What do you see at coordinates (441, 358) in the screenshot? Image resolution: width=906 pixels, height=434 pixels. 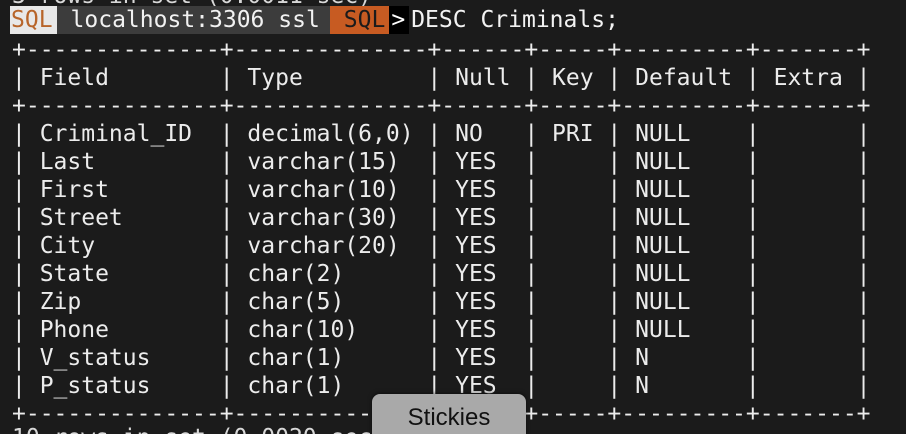 I see `table-row: | V_status | char(1) | YES | | N | |` at bounding box center [441, 358].